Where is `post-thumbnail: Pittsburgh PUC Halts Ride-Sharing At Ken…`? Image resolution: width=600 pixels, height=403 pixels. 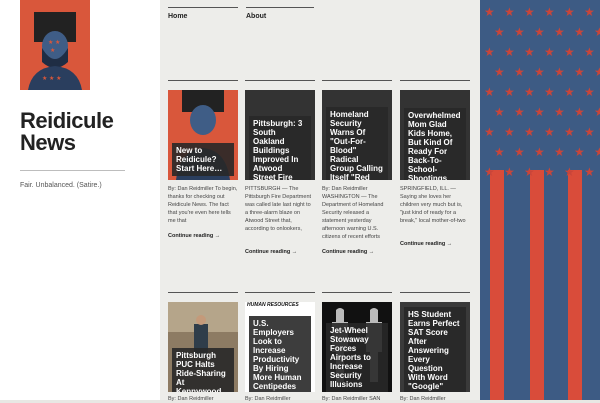 post-thumbnail: Pittsburgh PUC Halts Ride-Sharing At Ken… is located at coordinates (203, 347).